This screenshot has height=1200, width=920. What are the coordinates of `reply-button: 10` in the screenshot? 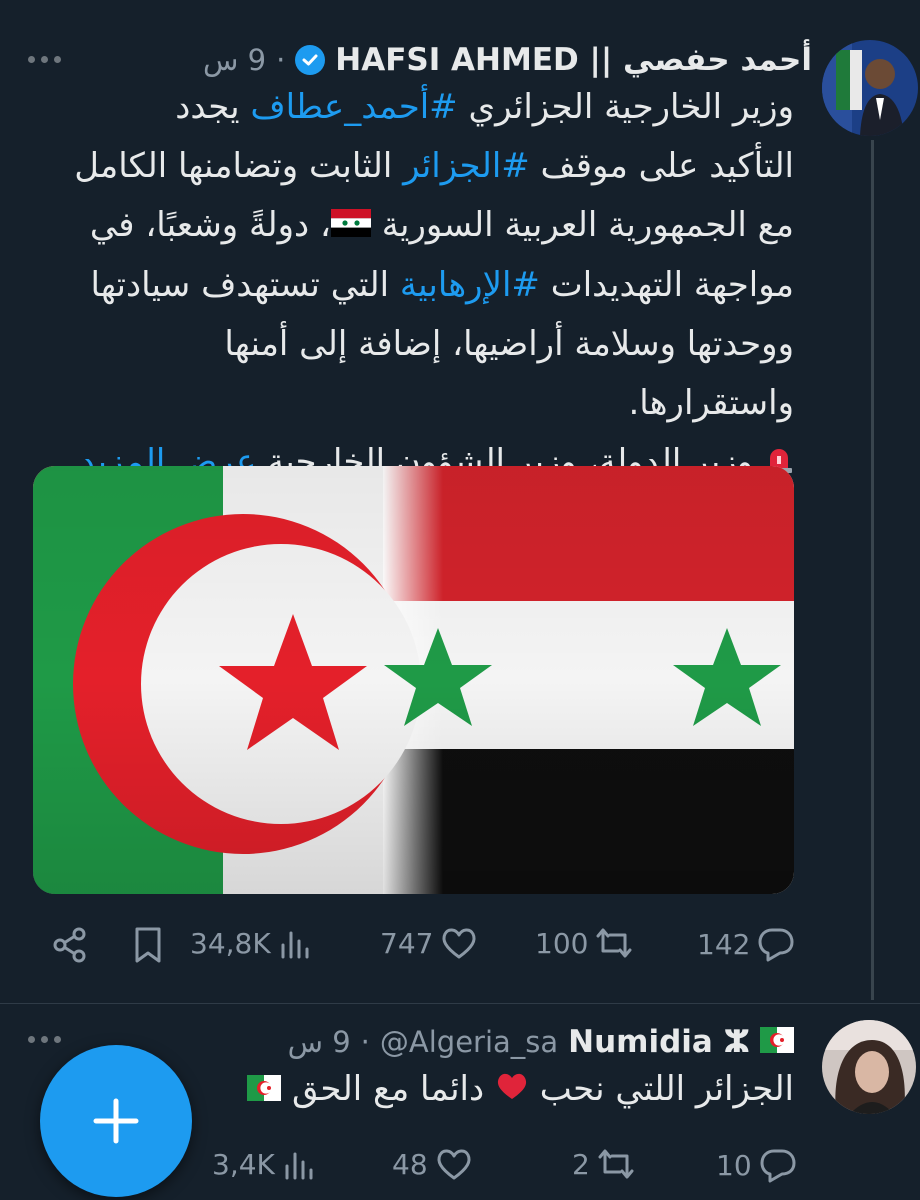 It's located at (757, 1165).